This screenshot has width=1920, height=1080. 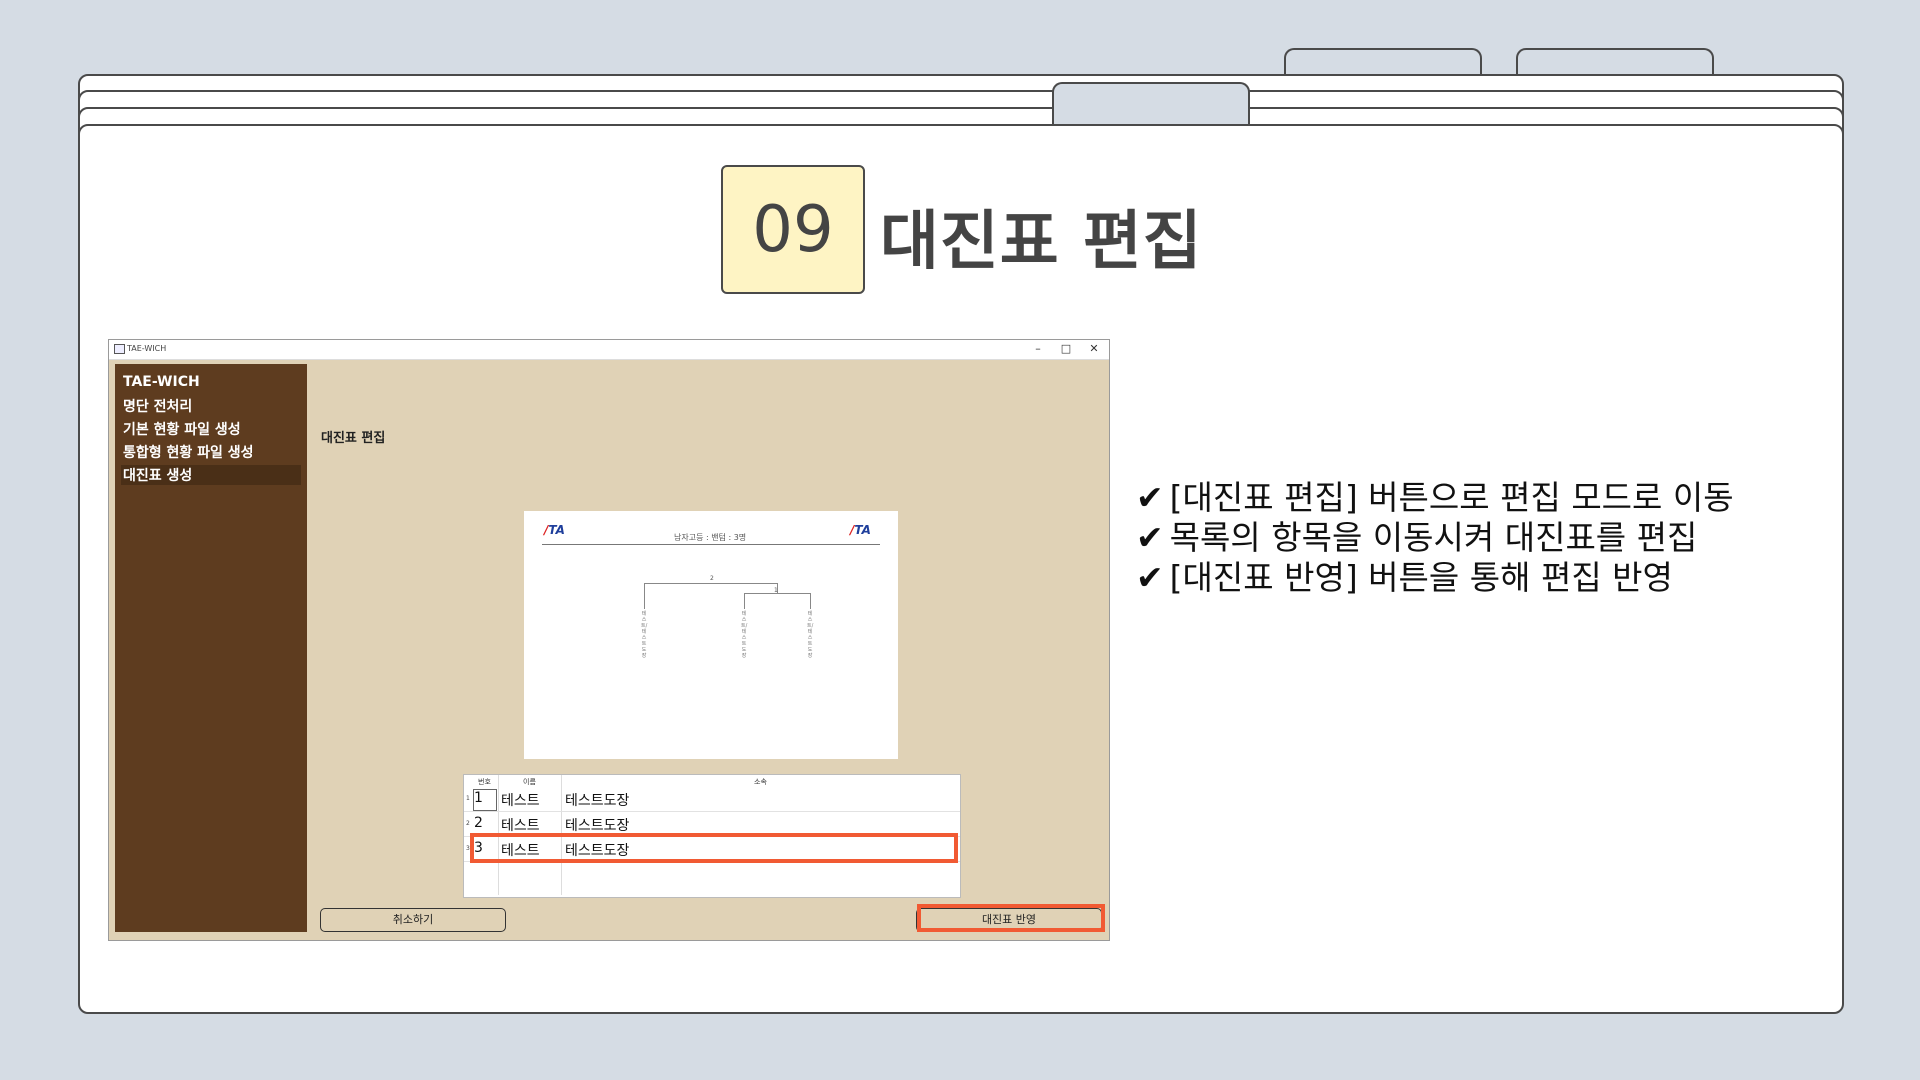 I want to click on row-index: 1, so click(x=468, y=798).